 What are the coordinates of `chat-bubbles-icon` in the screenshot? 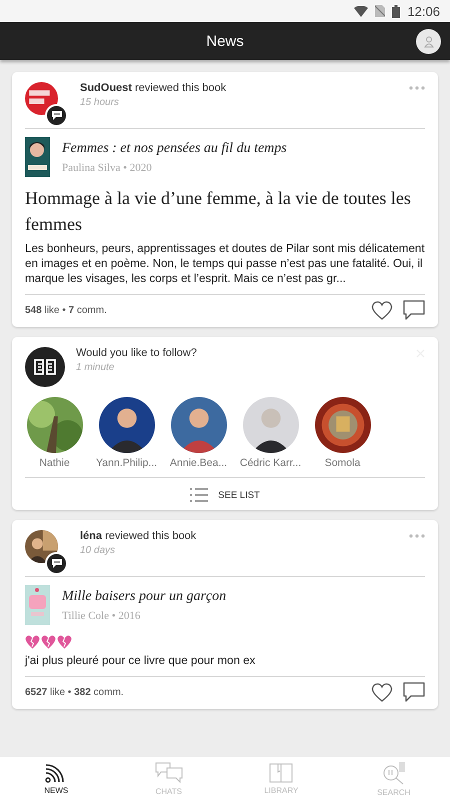 It's located at (168, 773).